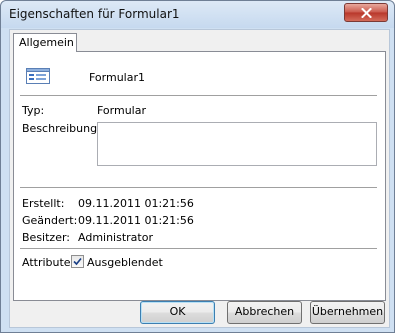 Image resolution: width=395 pixels, height=333 pixels. I want to click on hidden-checkbox, so click(77, 261).